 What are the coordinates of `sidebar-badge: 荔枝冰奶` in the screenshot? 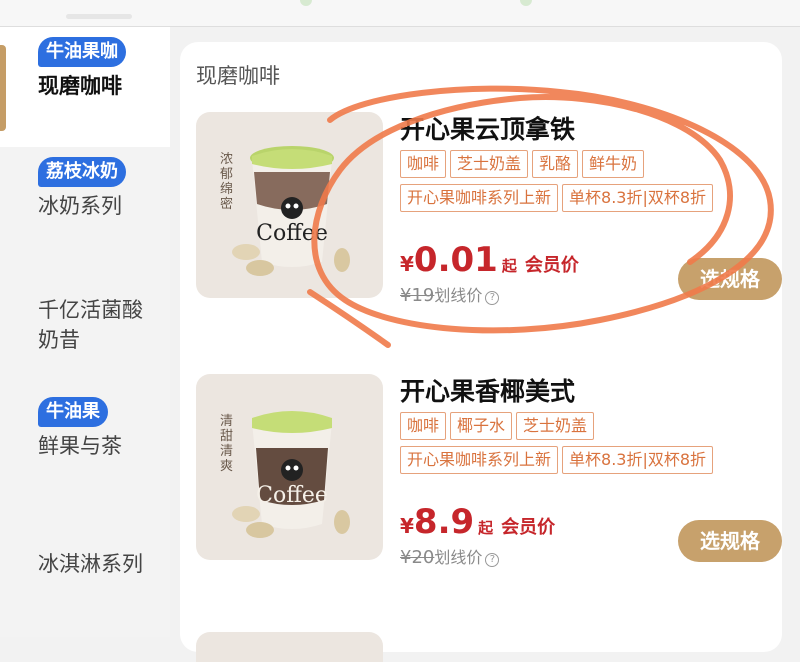 It's located at (82, 172).